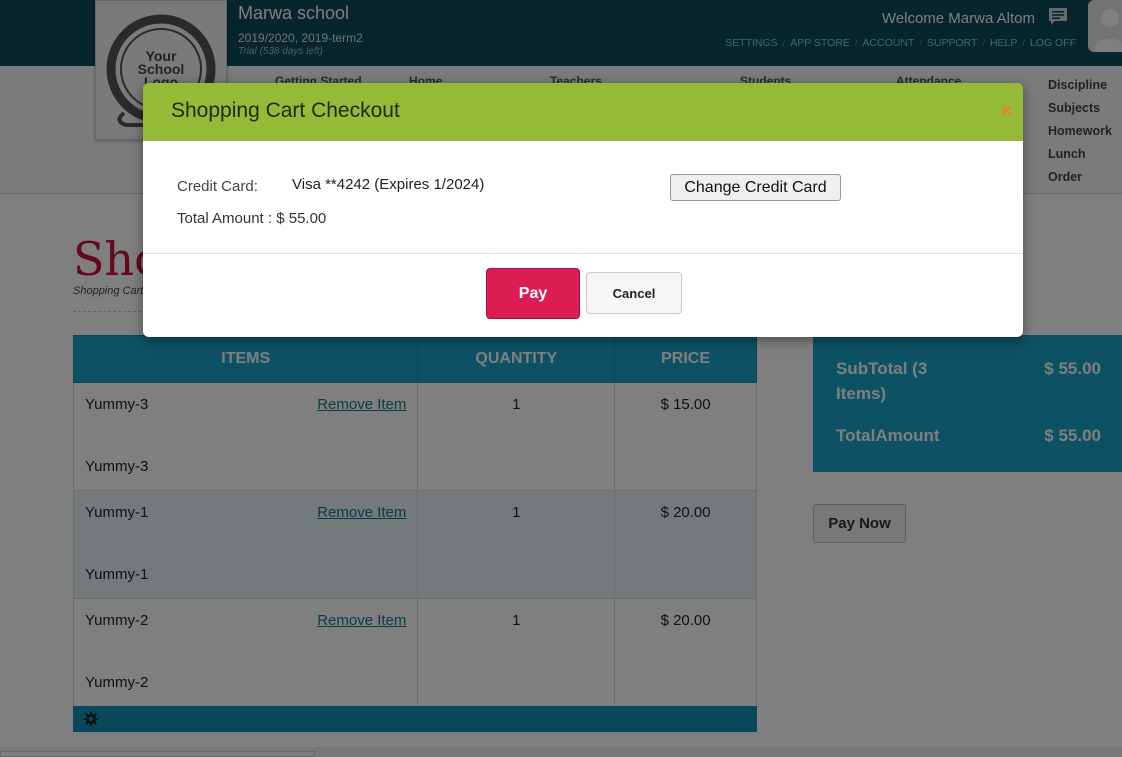 This screenshot has width=1122, height=757. I want to click on modal-header: Shopping Cart Checkout ×, so click(583, 112).